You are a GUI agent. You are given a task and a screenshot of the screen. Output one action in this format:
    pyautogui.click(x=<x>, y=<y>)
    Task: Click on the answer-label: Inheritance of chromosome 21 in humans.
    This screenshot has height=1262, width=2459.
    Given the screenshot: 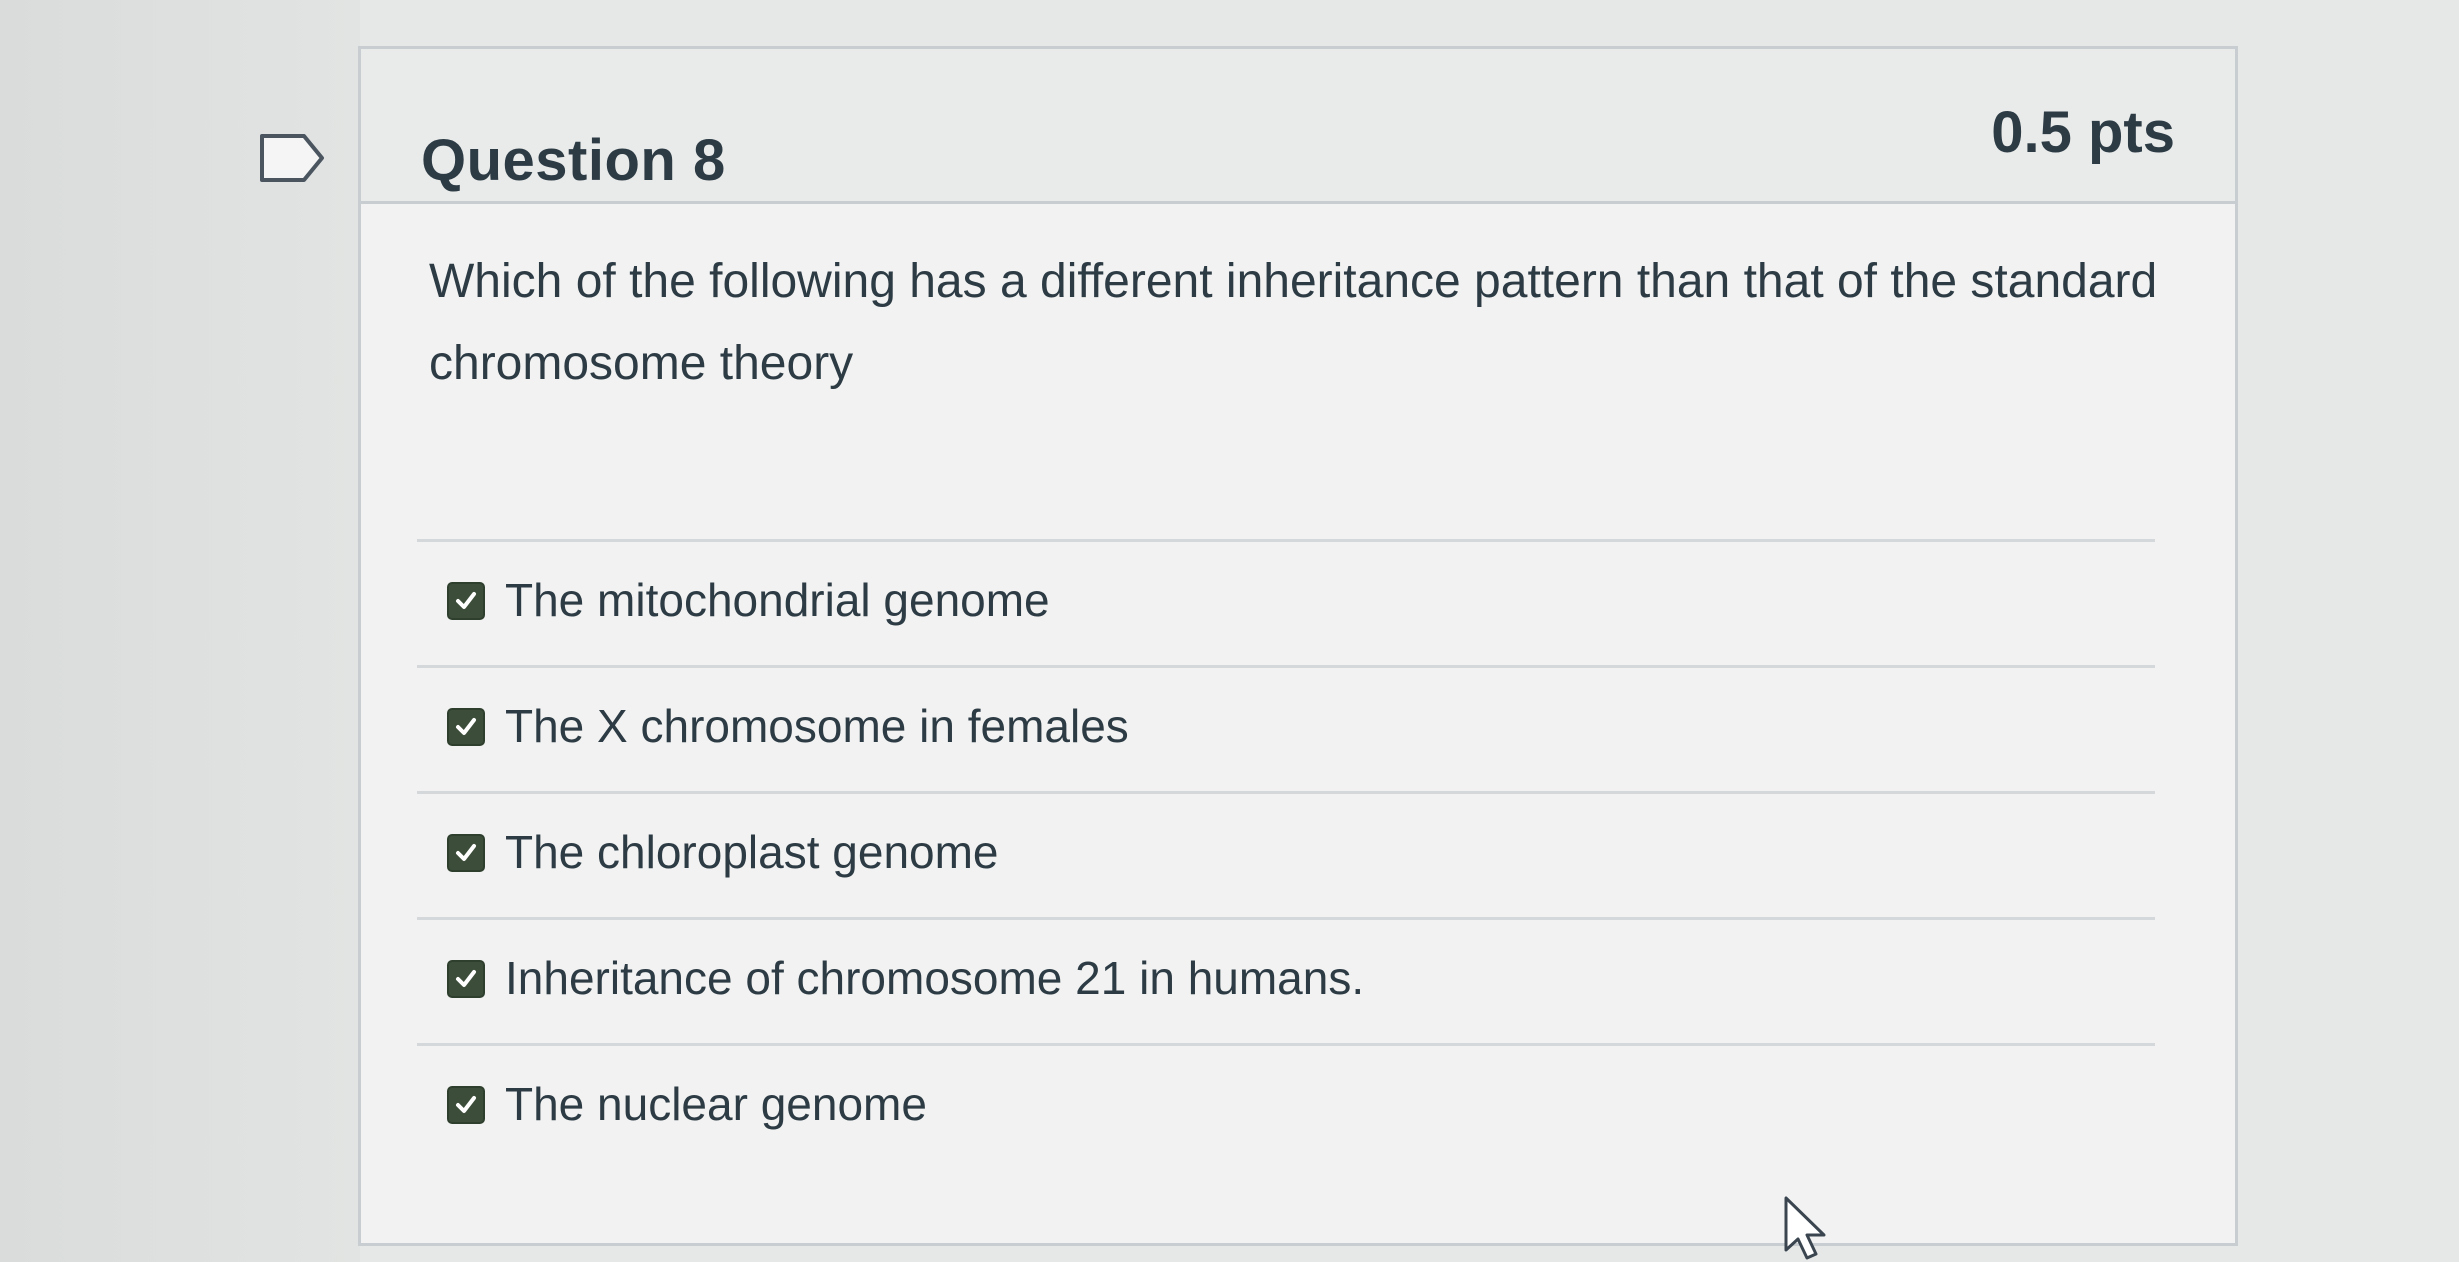 What is the action you would take?
    pyautogui.click(x=934, y=978)
    